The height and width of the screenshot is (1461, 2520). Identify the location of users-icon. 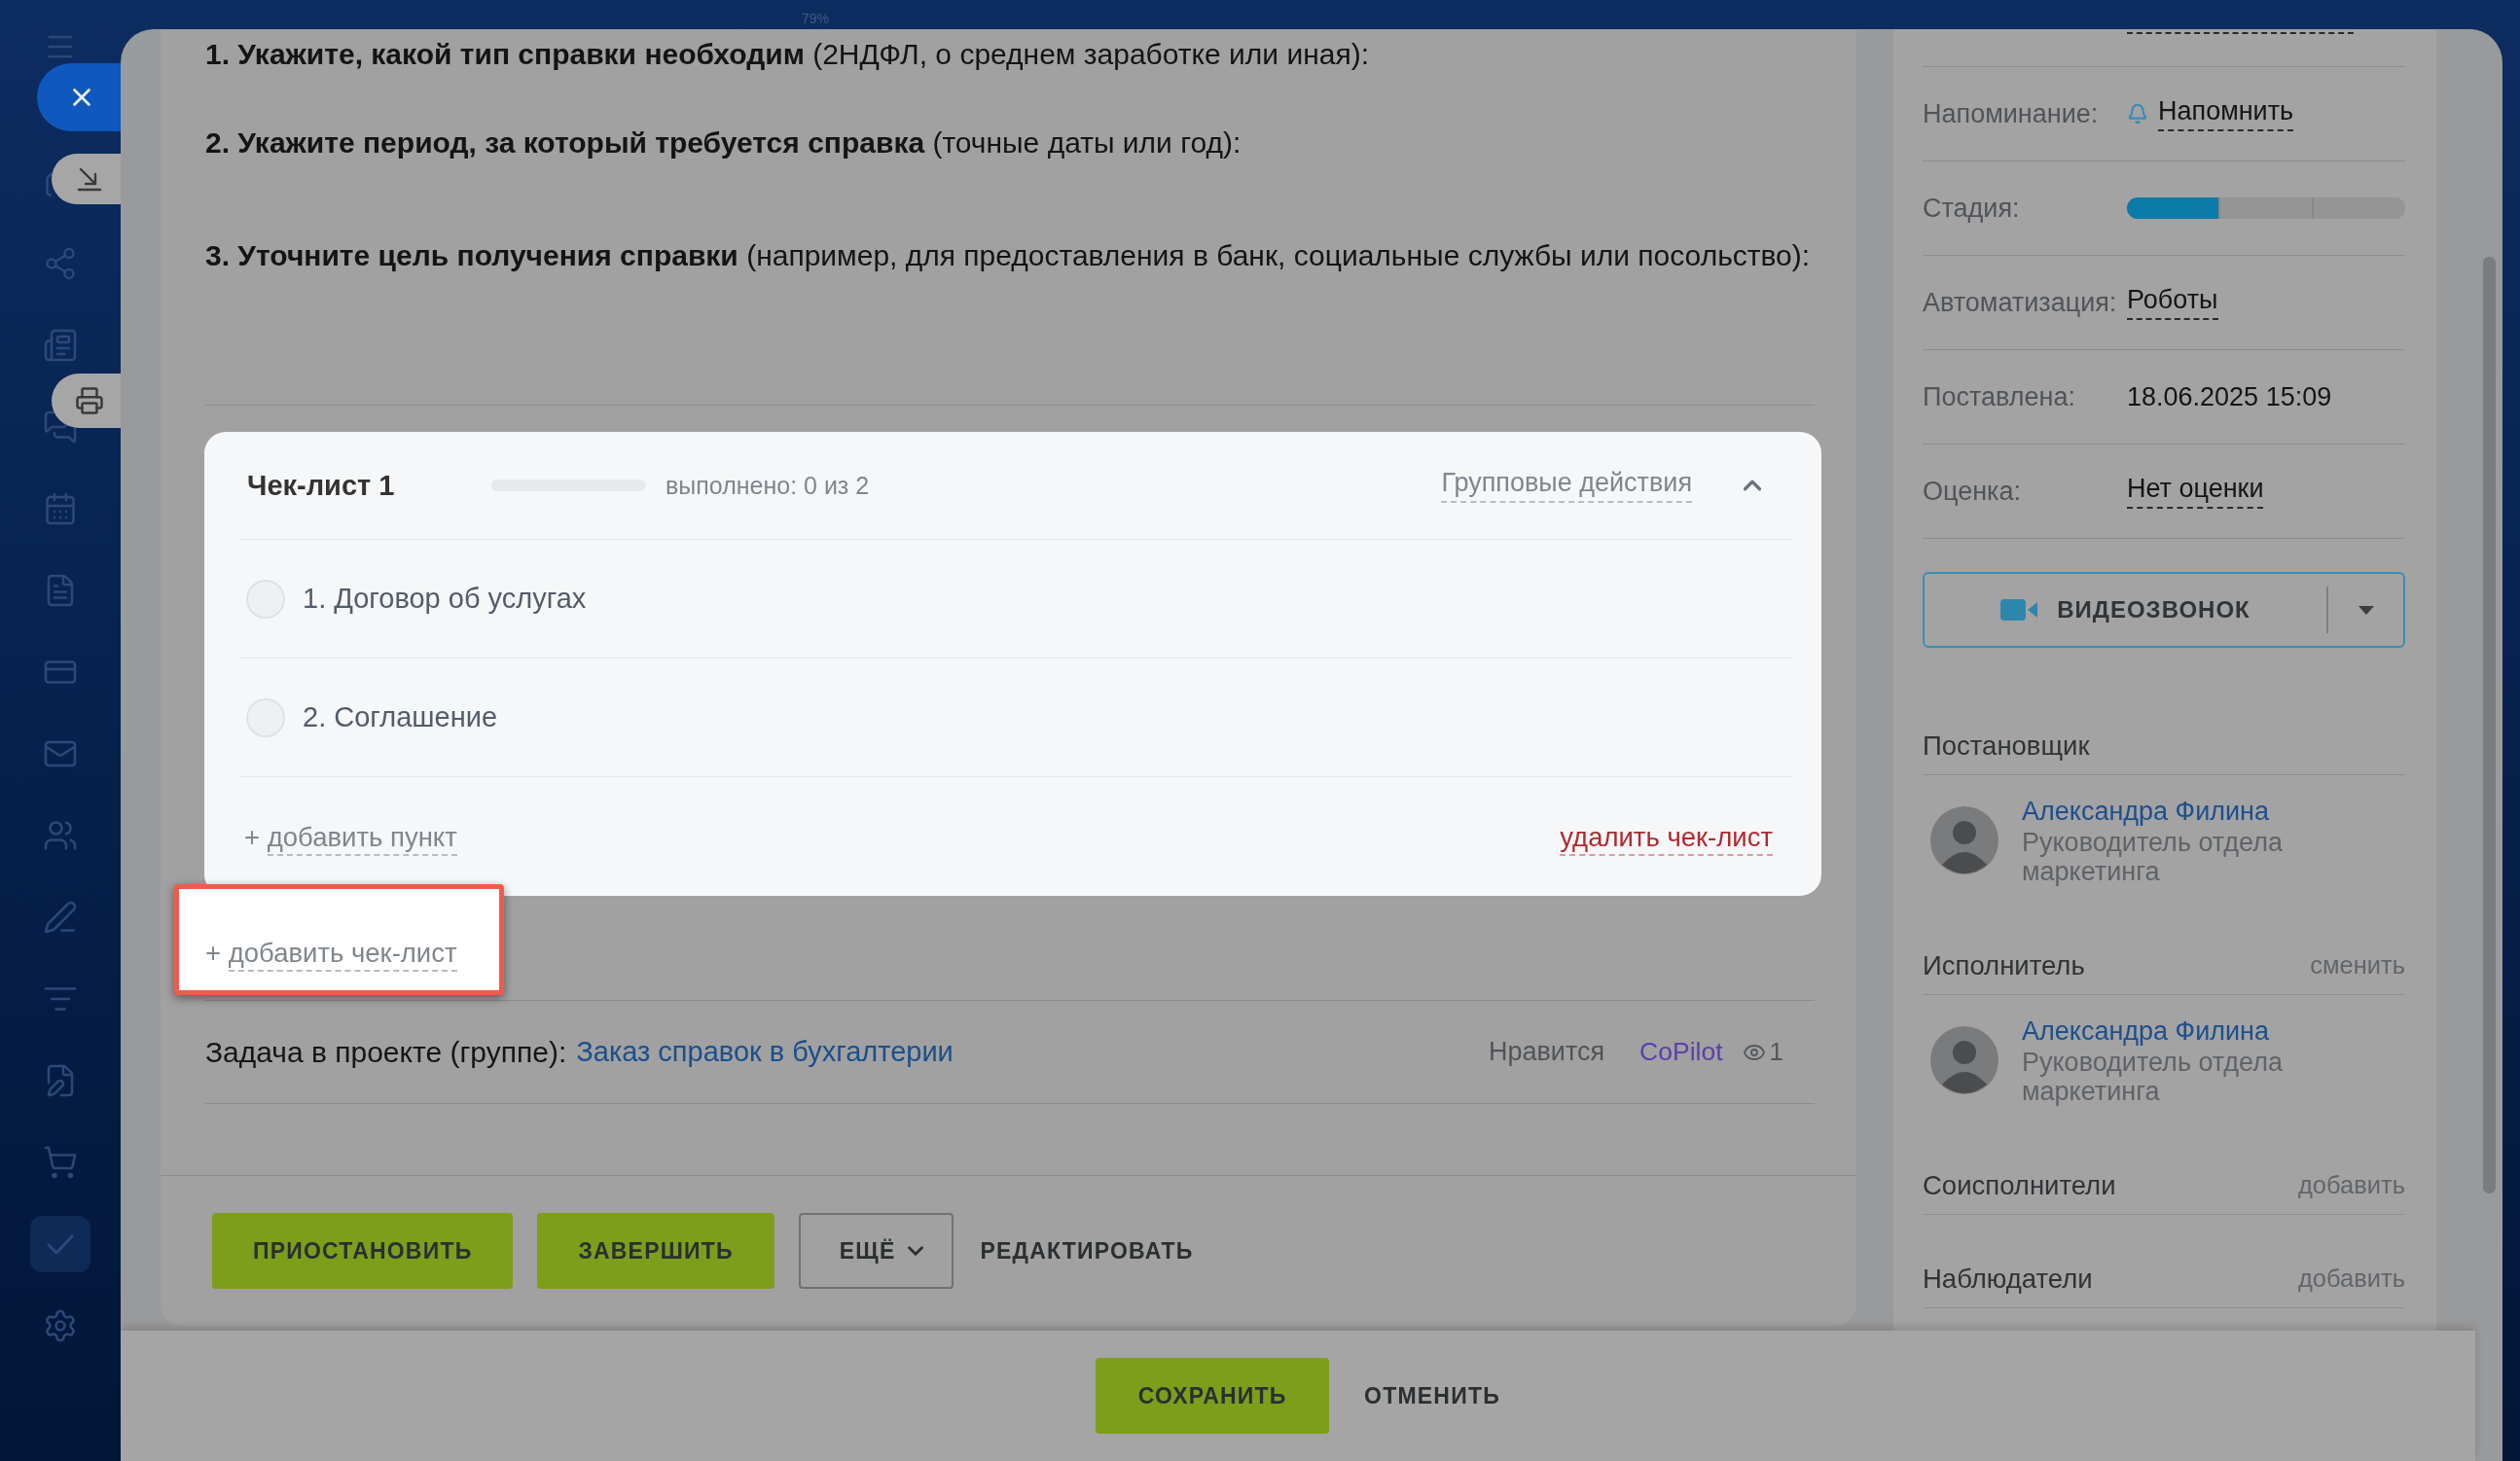
(60, 835).